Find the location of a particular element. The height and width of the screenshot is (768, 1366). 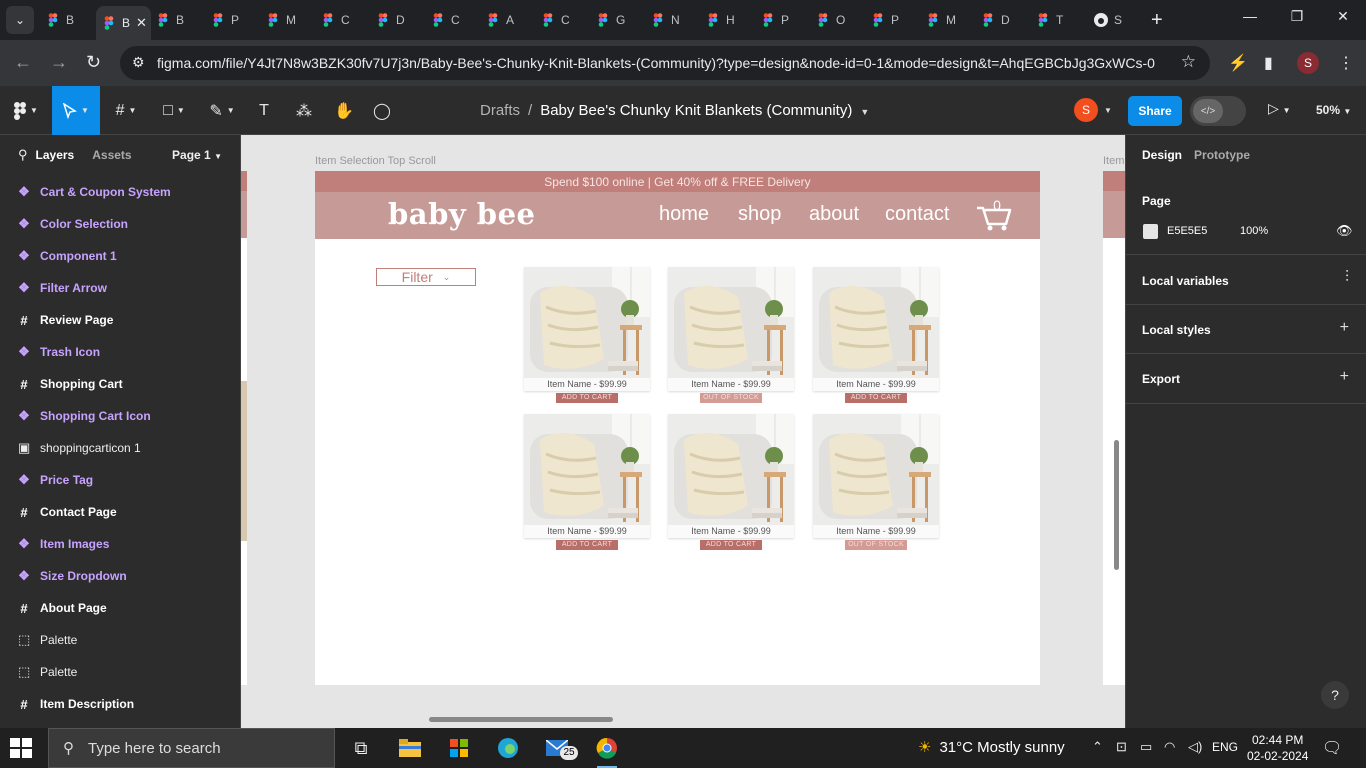

extension-icon: ⚡ is located at coordinates (1238, 63).